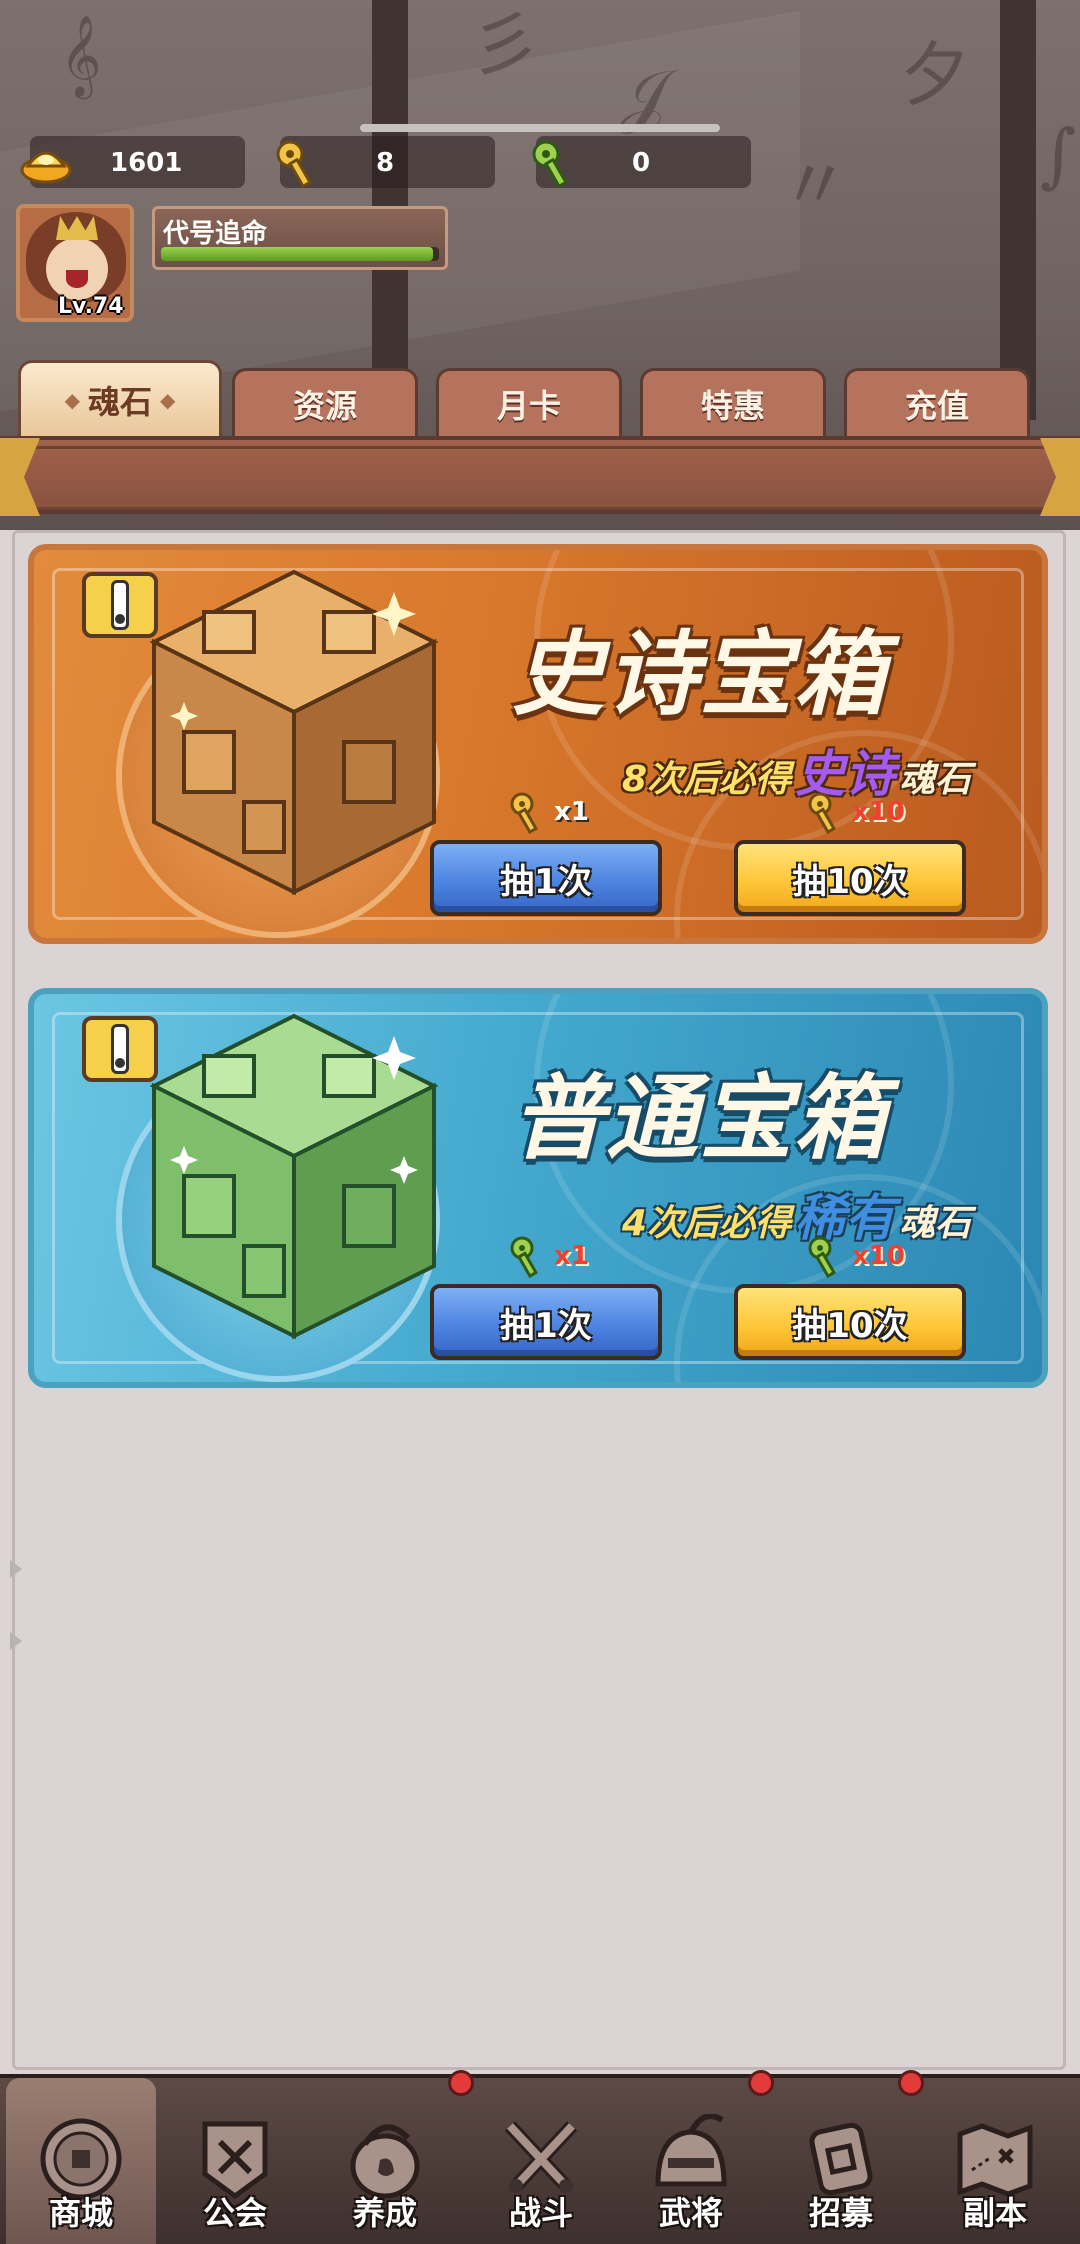 The image size is (1080, 2244). I want to click on nav-generals: 武将, so click(691, 2161).